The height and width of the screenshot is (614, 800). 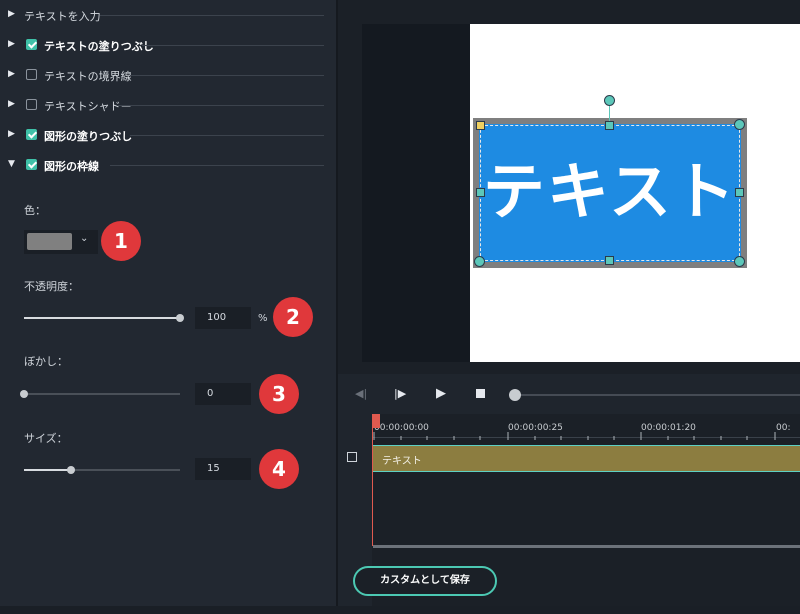 What do you see at coordinates (102, 318) in the screenshot?
I see `opacity-slider-fill` at bounding box center [102, 318].